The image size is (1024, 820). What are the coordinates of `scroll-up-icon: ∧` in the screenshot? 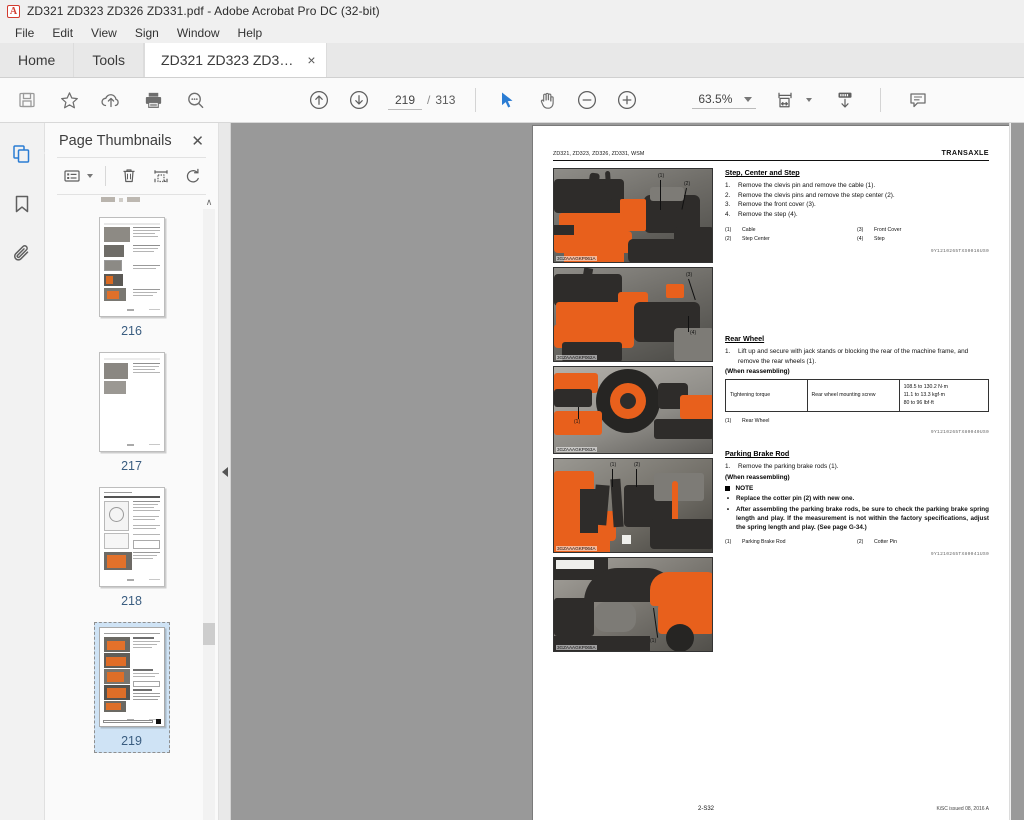 It's located at (209, 202).